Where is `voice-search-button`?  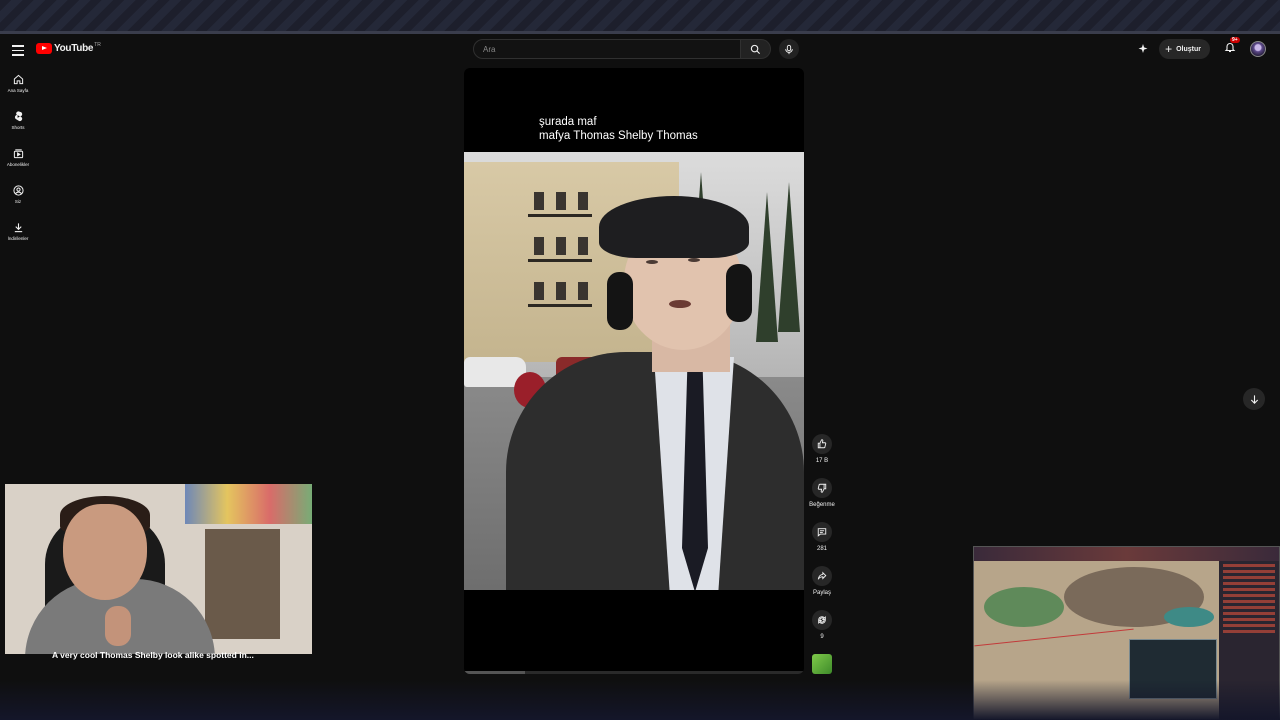
voice-search-button is located at coordinates (789, 49).